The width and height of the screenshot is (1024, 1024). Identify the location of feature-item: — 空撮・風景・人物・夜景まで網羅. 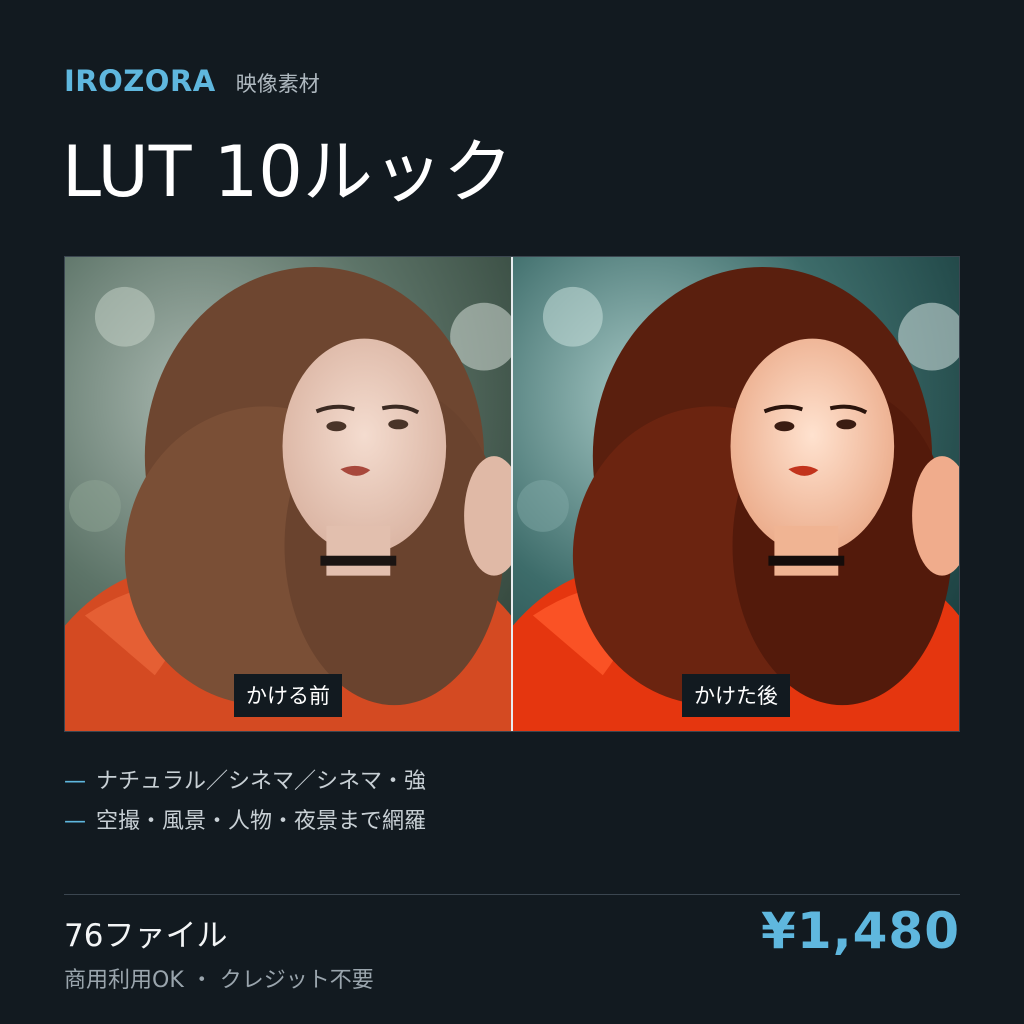
(245, 824).